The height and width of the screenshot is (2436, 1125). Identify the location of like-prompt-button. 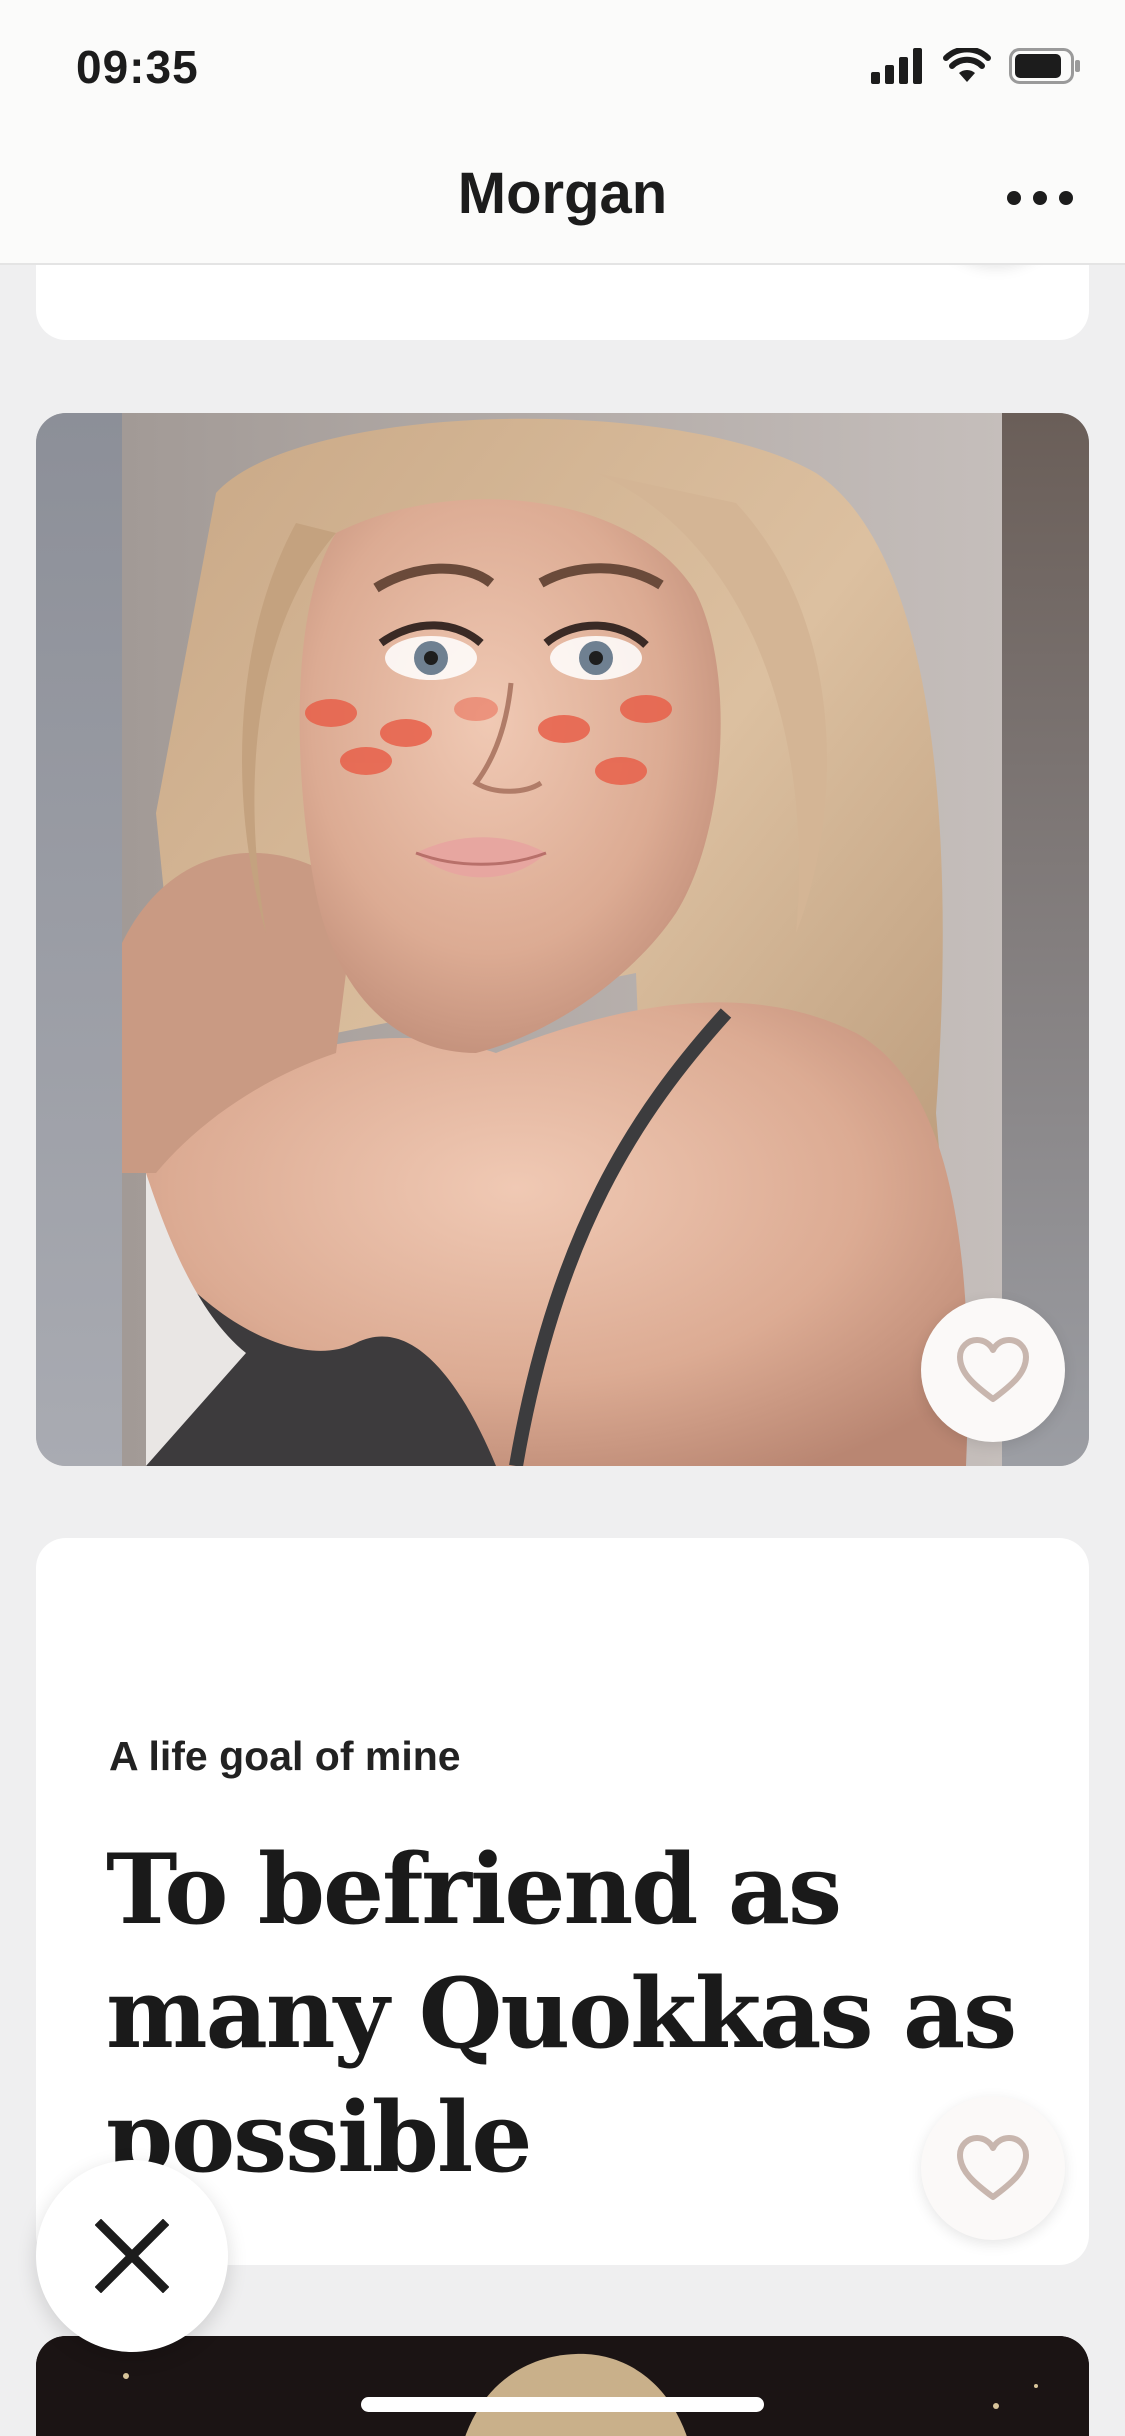
(993, 2168).